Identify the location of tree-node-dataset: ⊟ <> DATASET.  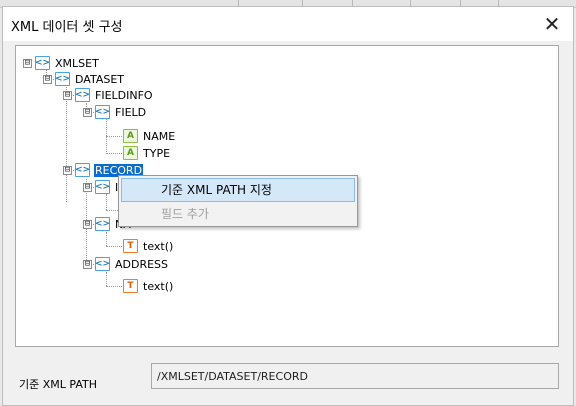
(84, 79).